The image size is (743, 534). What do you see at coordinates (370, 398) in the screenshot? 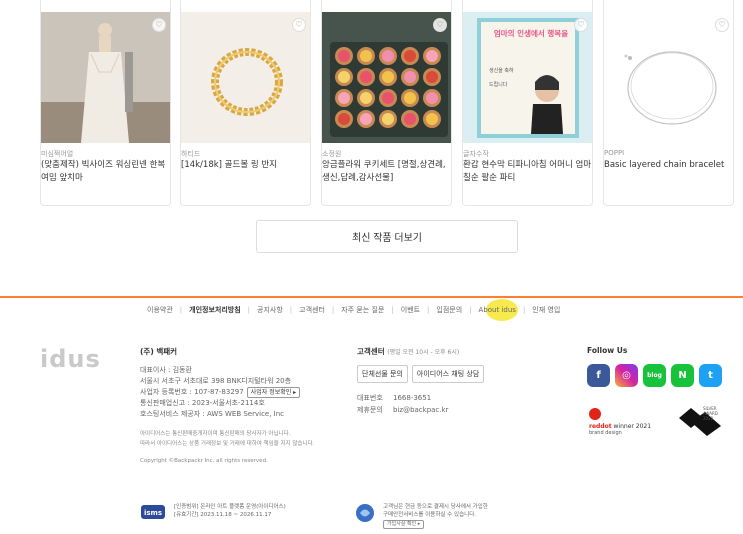
I see `phone-label: 대표번호` at bounding box center [370, 398].